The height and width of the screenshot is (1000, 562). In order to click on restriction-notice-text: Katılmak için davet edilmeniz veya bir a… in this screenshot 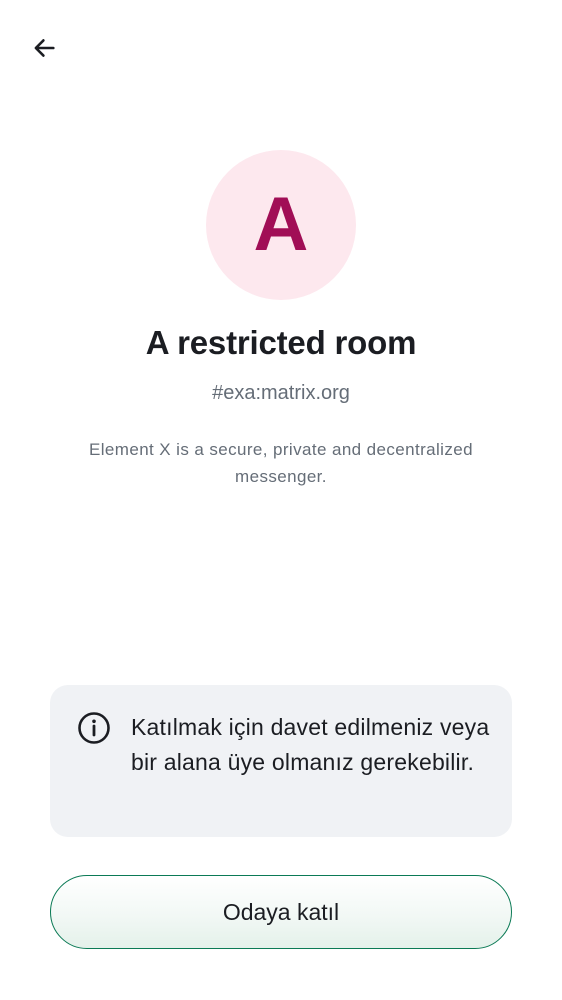, I will do `click(310, 744)`.